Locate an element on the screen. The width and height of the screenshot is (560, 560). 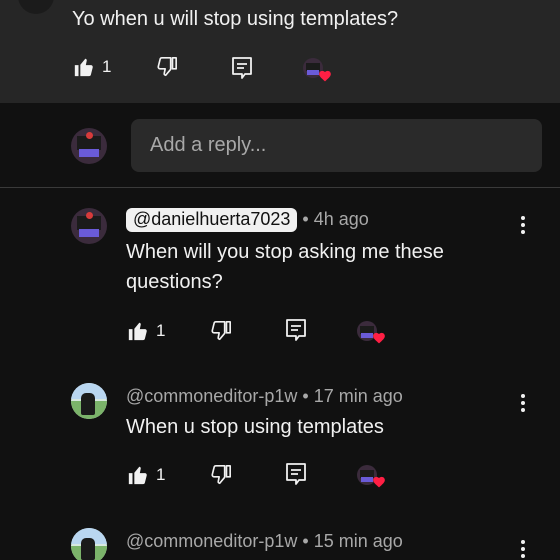
timestamp: 15 min ago is located at coordinates (358, 541).